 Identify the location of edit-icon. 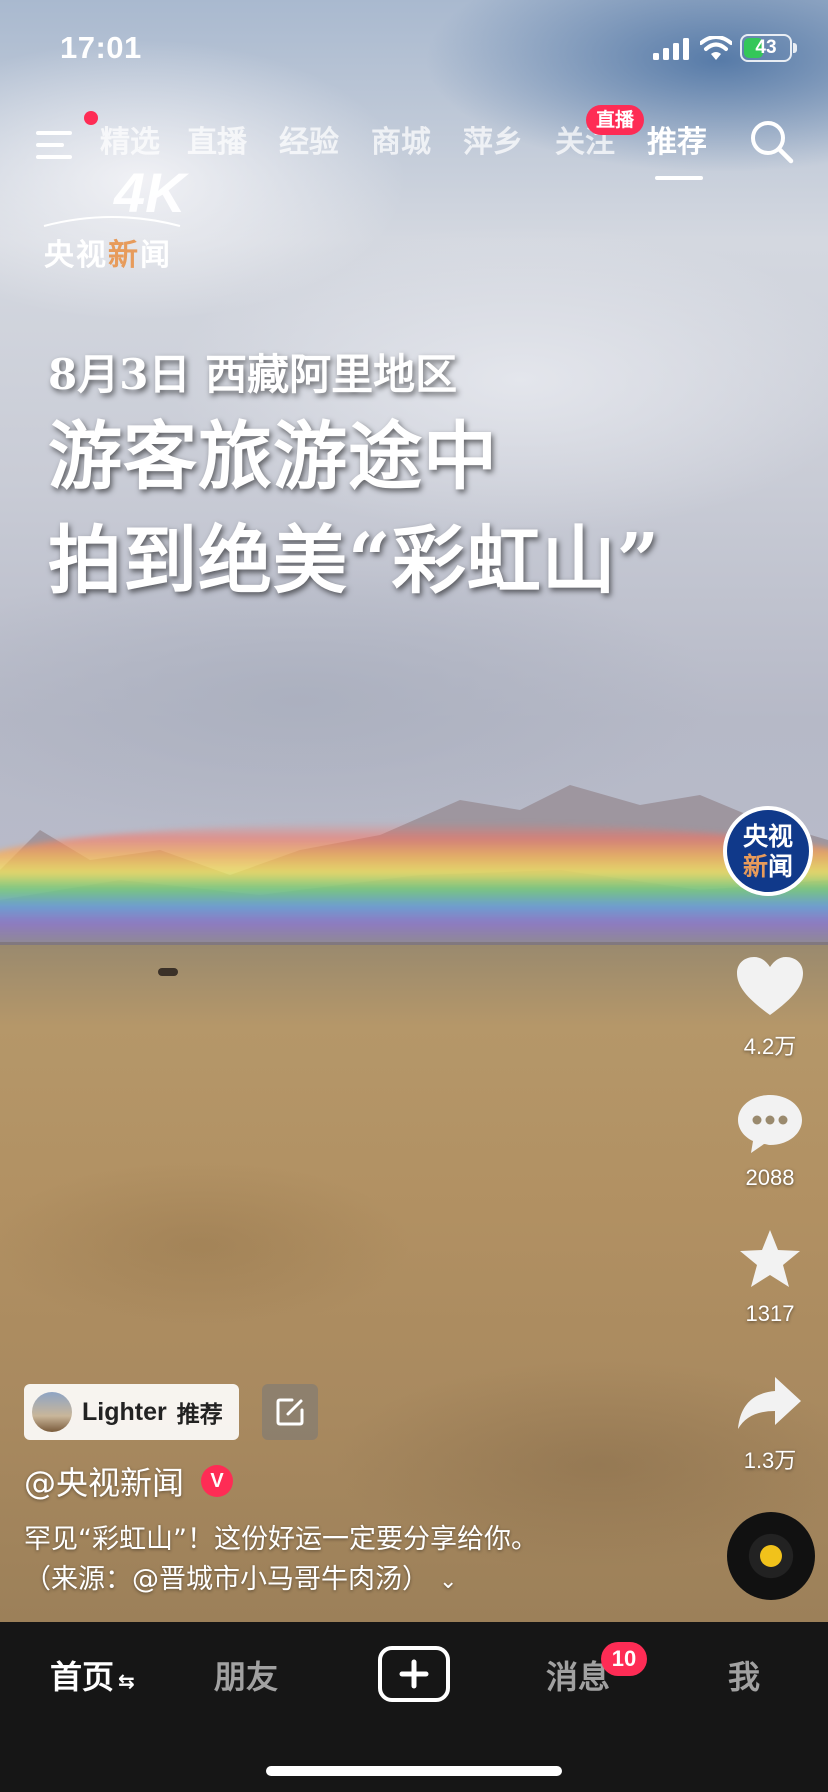
(290, 1412).